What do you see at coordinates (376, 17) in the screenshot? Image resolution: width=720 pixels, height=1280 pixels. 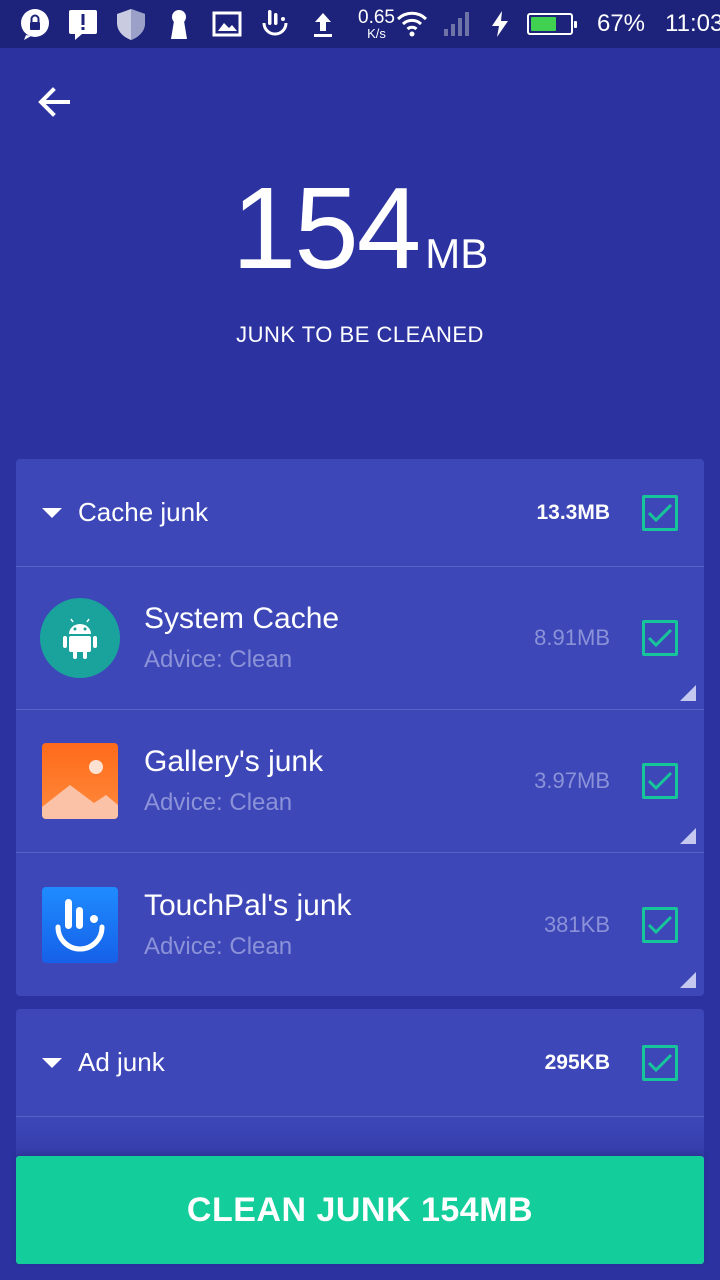 I see `network-speed-value: 0.65` at bounding box center [376, 17].